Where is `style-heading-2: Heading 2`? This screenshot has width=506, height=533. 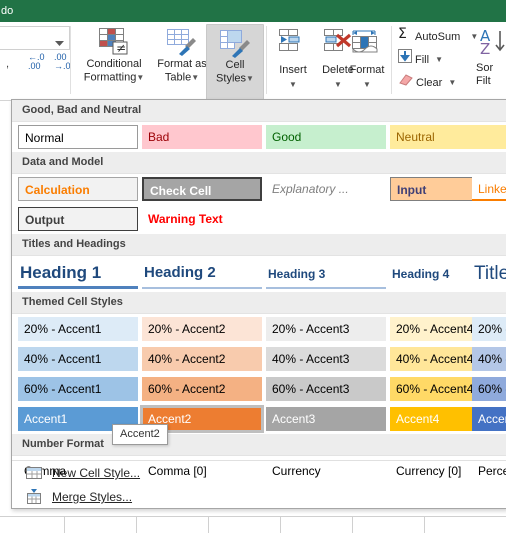 style-heading-2: Heading 2 is located at coordinates (202, 274).